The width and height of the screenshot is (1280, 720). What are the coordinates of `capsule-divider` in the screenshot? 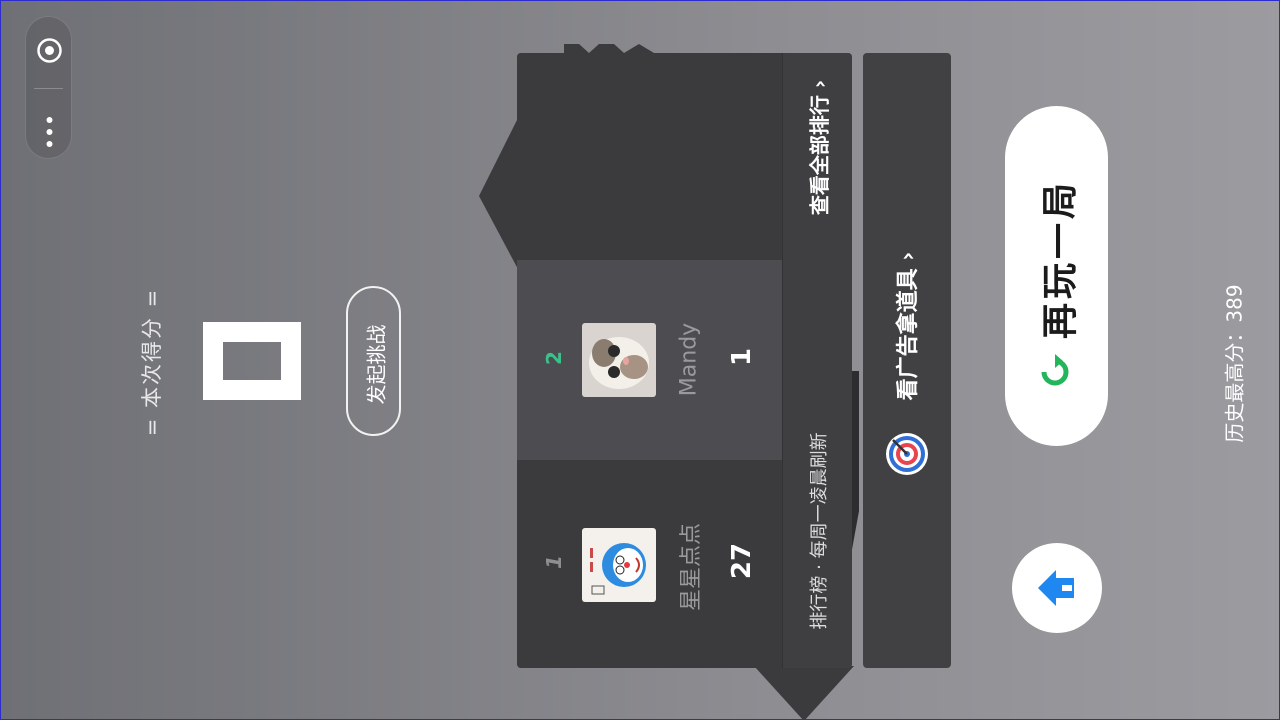 It's located at (48, 88).